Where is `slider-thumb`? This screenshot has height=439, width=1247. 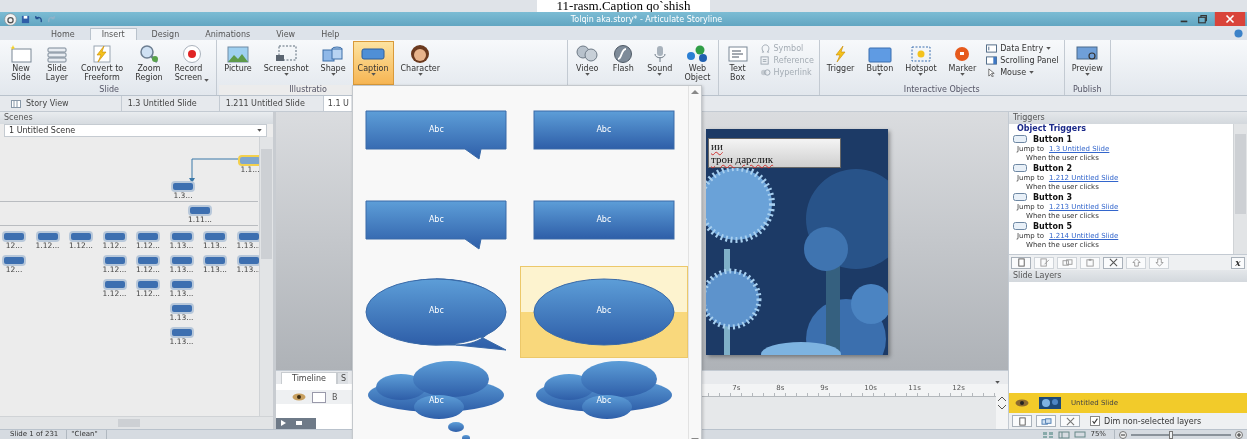 slider-thumb is located at coordinates (1171, 434).